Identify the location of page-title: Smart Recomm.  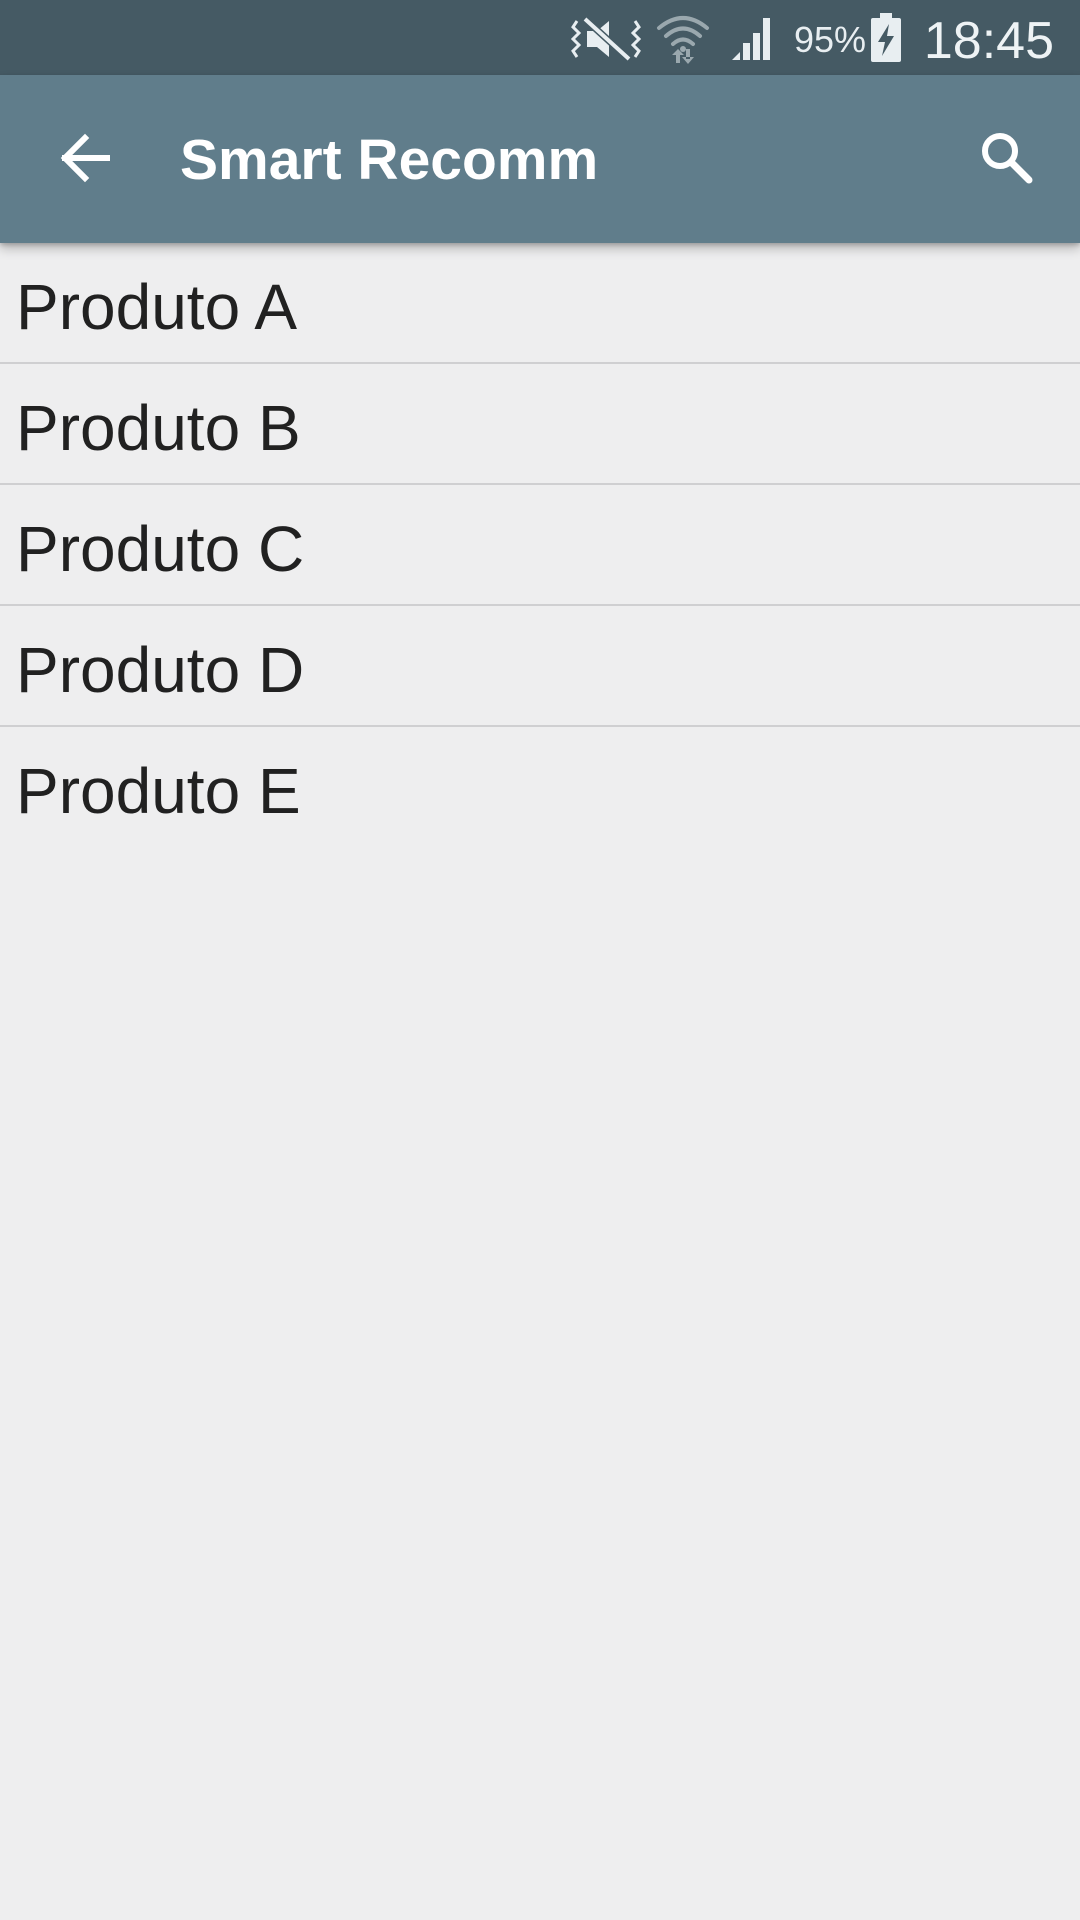
(389, 160).